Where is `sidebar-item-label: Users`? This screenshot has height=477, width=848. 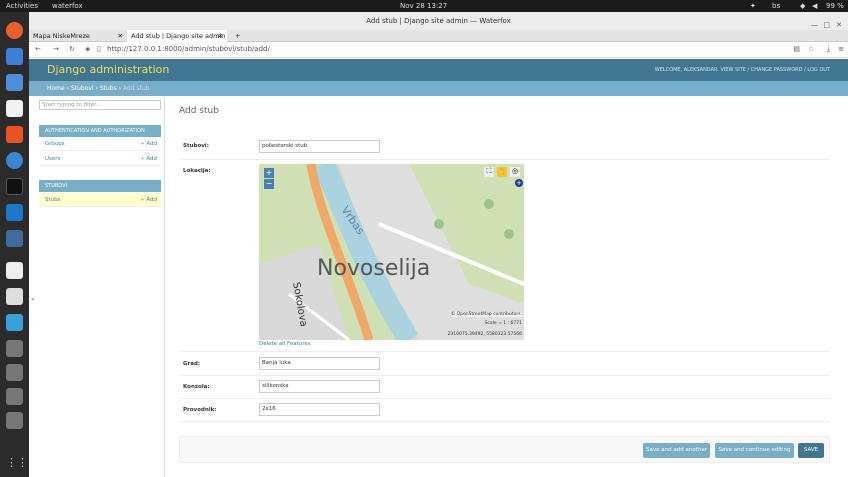 sidebar-item-label: Users is located at coordinates (52, 159).